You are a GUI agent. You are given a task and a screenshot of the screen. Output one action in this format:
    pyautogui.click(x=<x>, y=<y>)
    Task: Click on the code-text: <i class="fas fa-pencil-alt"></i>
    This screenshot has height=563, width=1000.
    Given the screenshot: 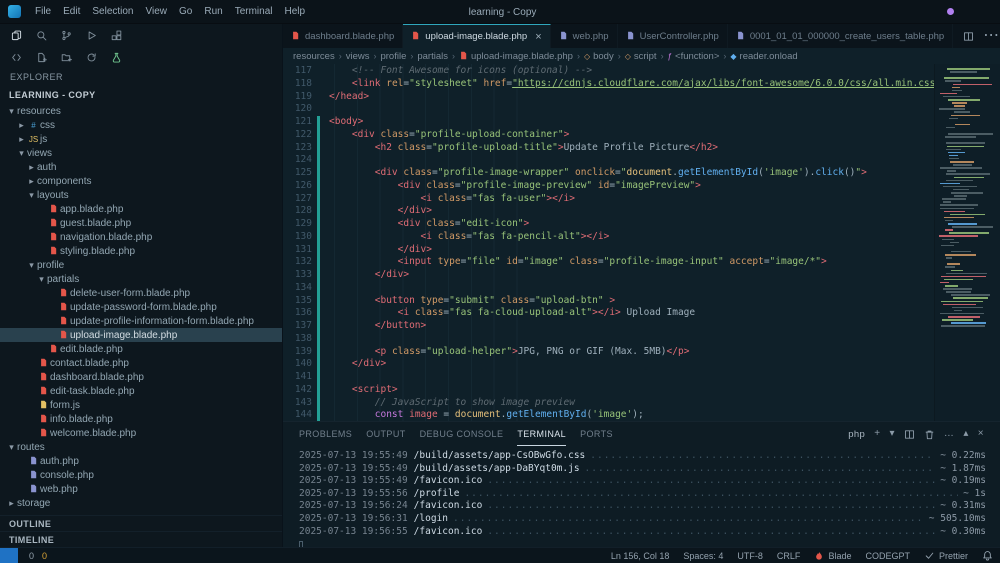 What is the action you would take?
    pyautogui.click(x=627, y=237)
    